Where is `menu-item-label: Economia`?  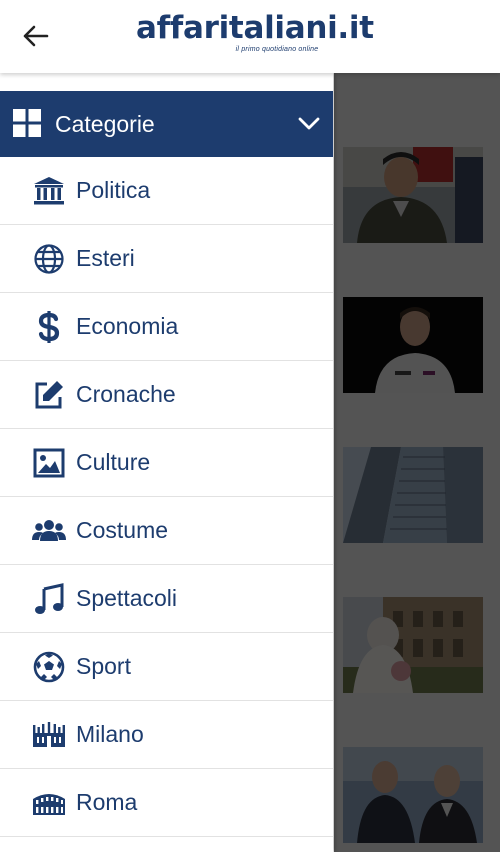 menu-item-label: Economia is located at coordinates (127, 326).